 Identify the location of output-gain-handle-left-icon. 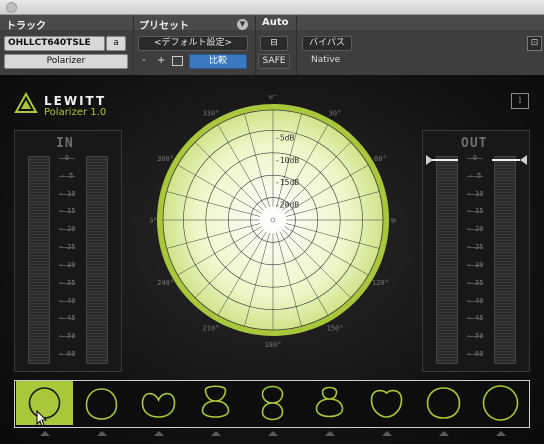
(429, 160).